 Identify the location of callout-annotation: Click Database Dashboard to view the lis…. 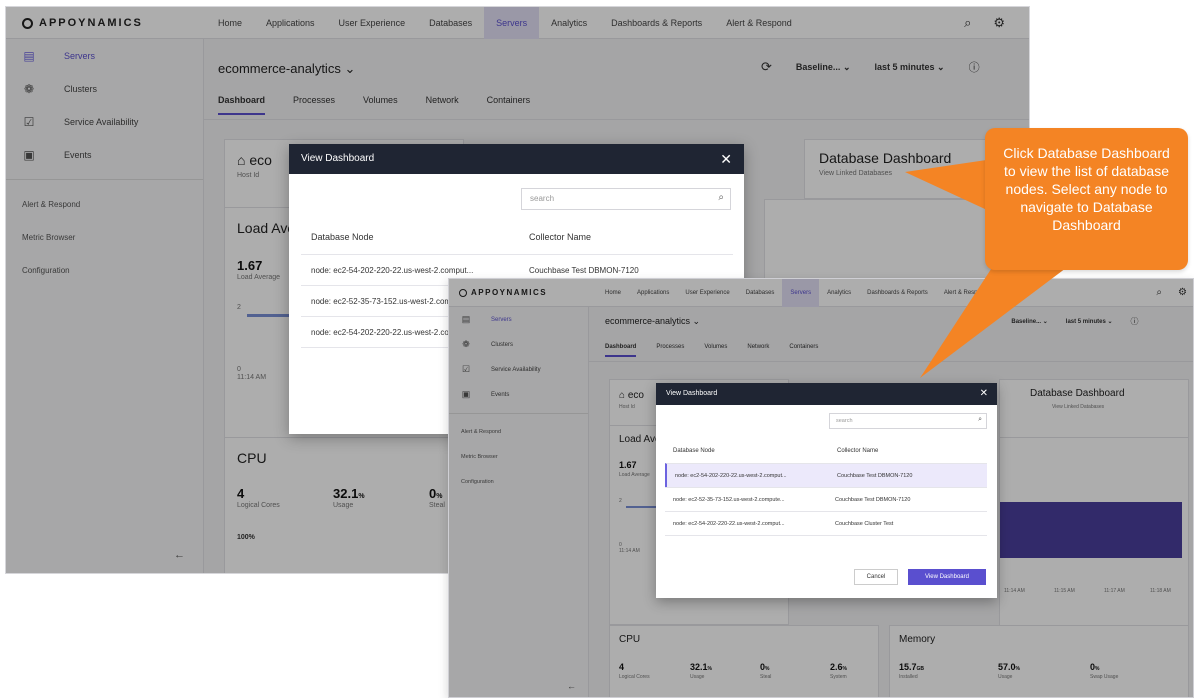
(1086, 199).